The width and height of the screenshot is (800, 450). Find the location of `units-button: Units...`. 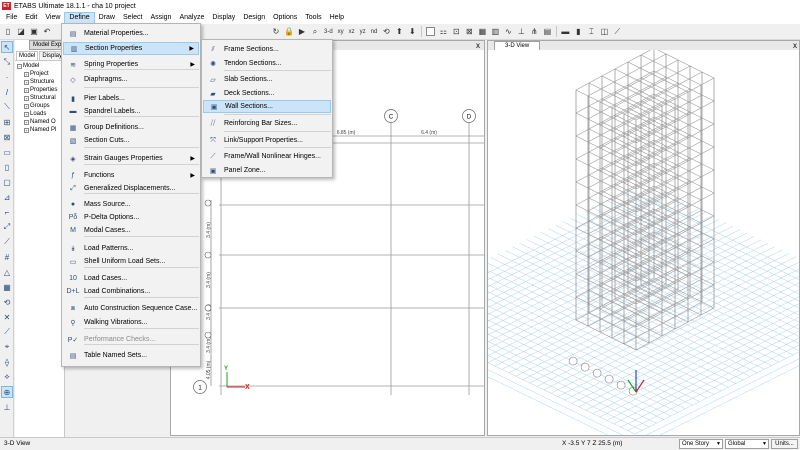

units-button: Units... is located at coordinates (784, 444).